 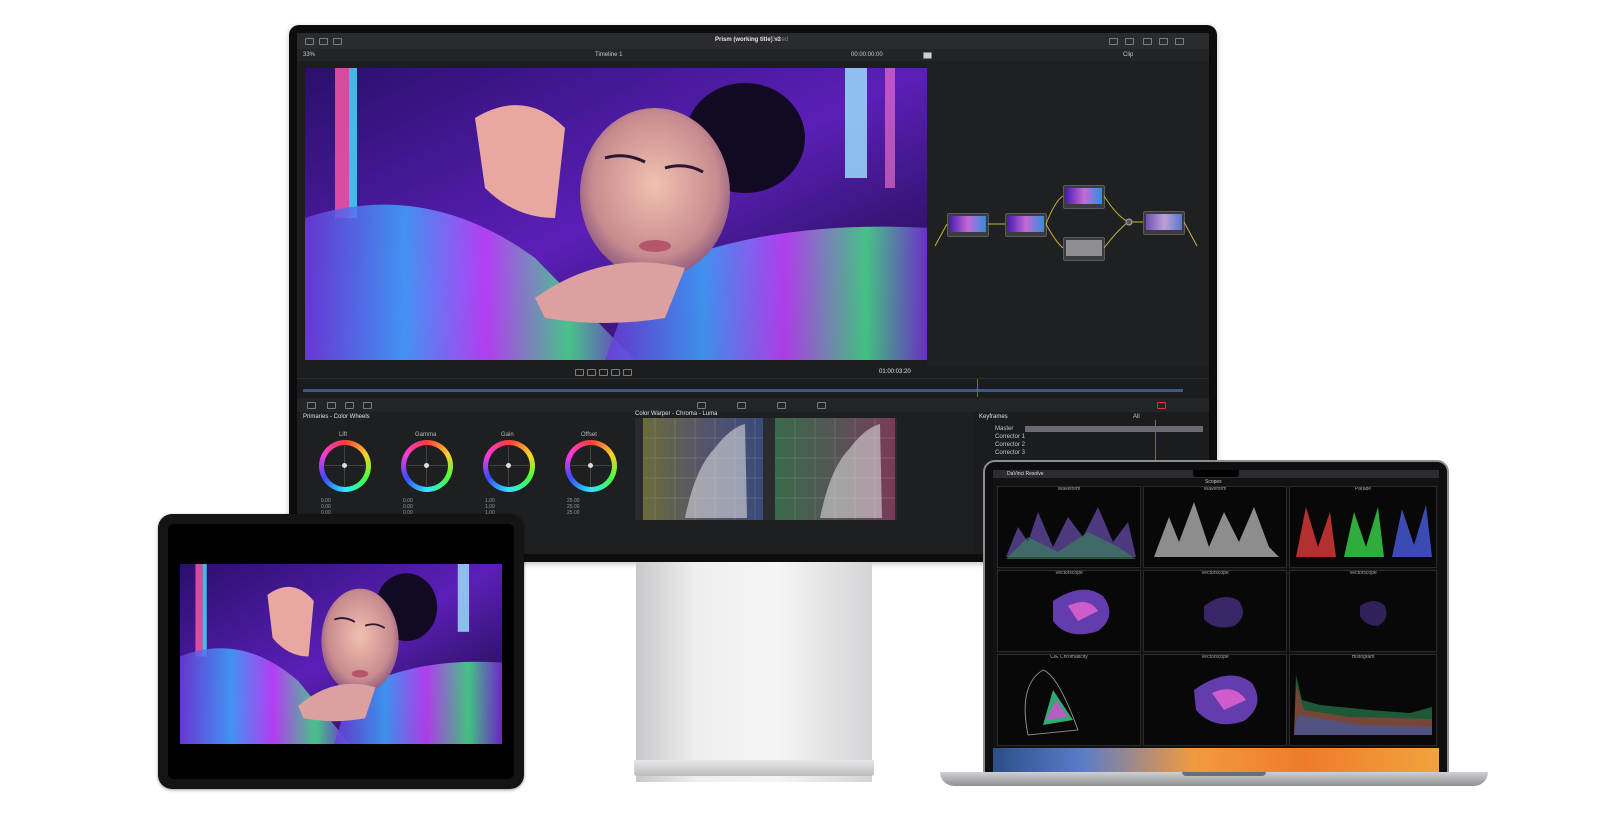 I want to click on node-editor, so click(x=1068, y=216).